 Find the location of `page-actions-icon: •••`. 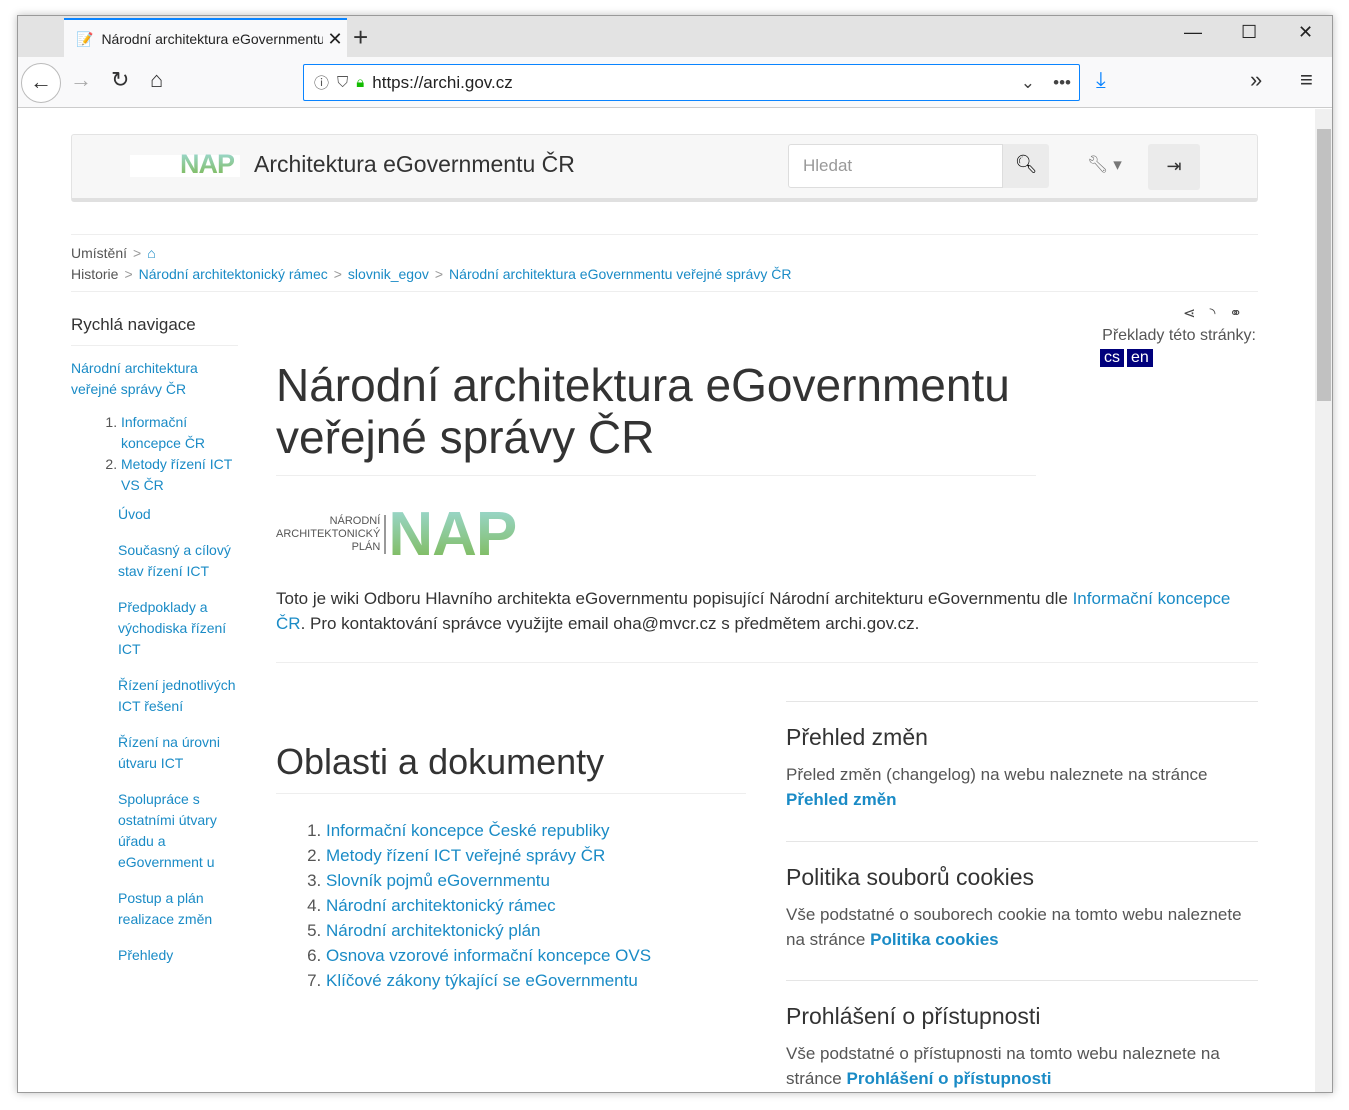

page-actions-icon: ••• is located at coordinates (1062, 83).